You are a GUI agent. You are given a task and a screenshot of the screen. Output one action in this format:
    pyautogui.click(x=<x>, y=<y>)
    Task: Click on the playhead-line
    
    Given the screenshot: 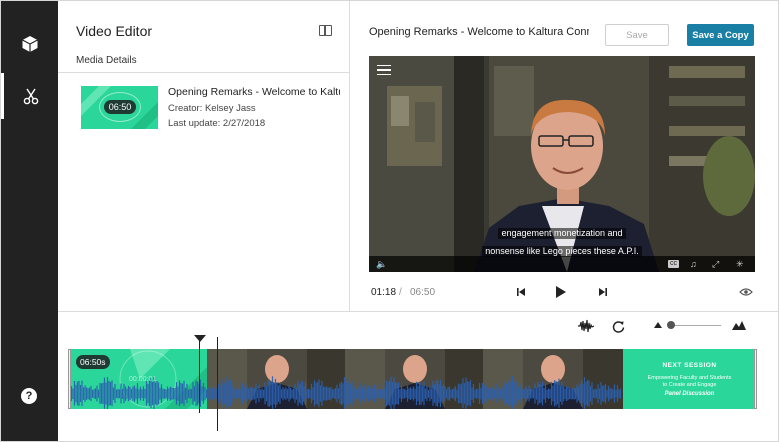 What is the action you would take?
    pyautogui.click(x=199, y=375)
    